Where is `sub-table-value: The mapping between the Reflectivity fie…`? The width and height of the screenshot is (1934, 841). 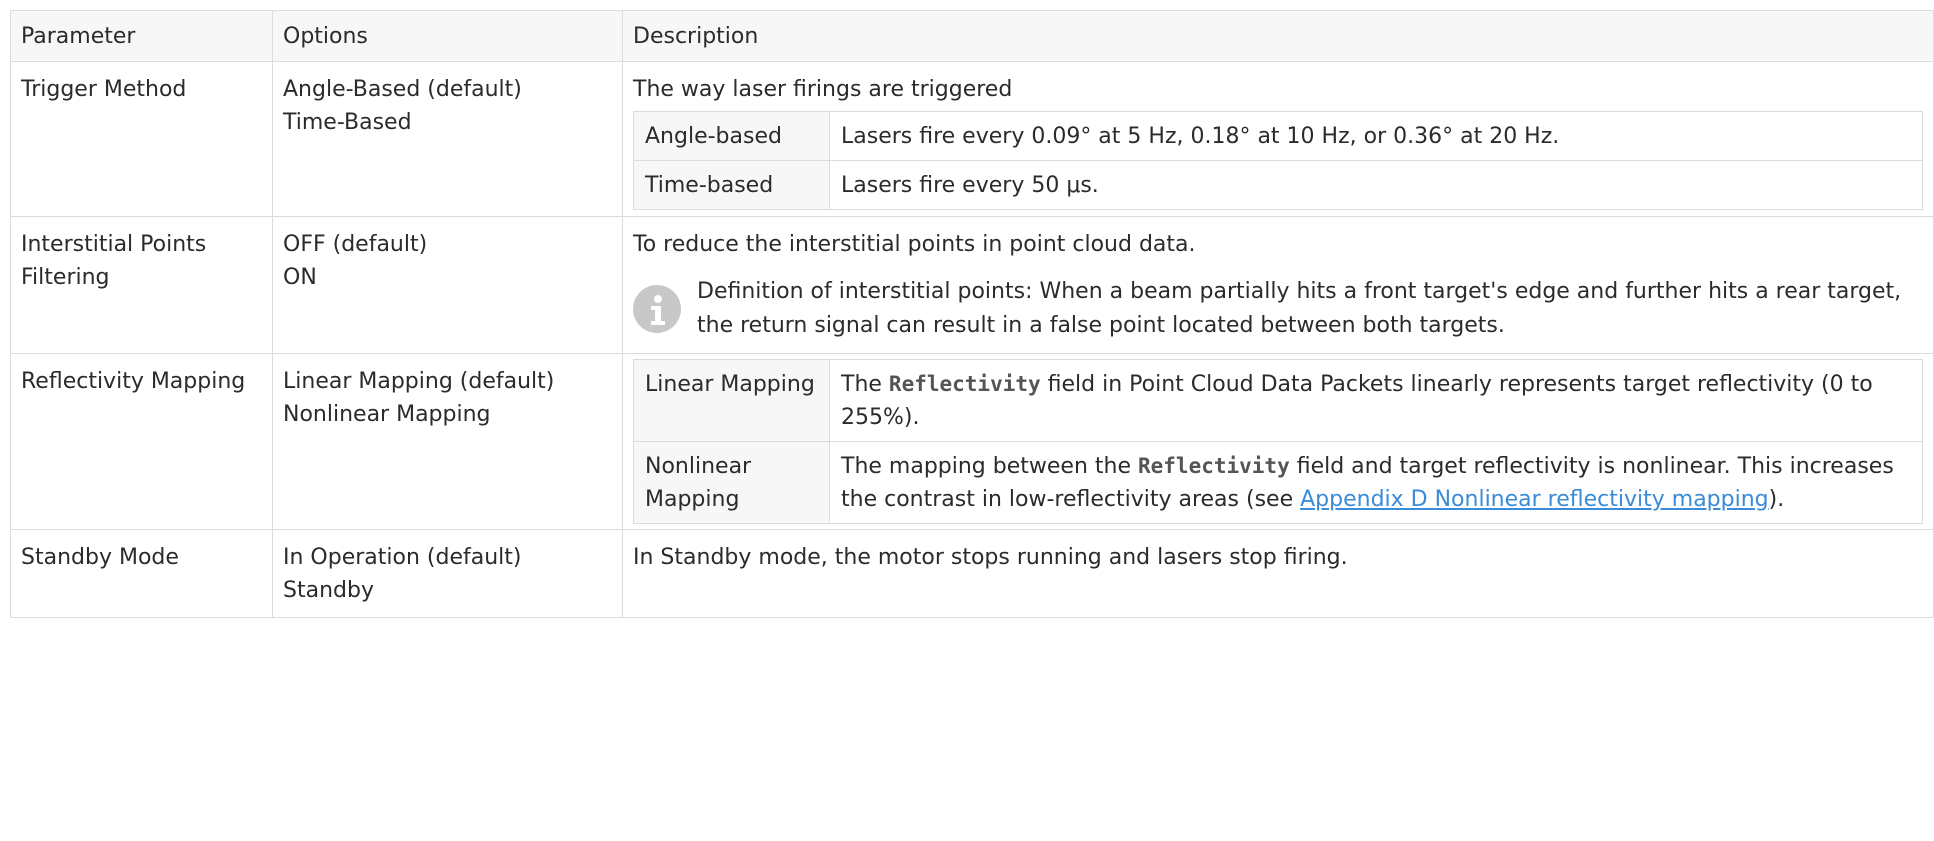 sub-table-value: The mapping between the Reflectivity fie… is located at coordinates (1376, 482).